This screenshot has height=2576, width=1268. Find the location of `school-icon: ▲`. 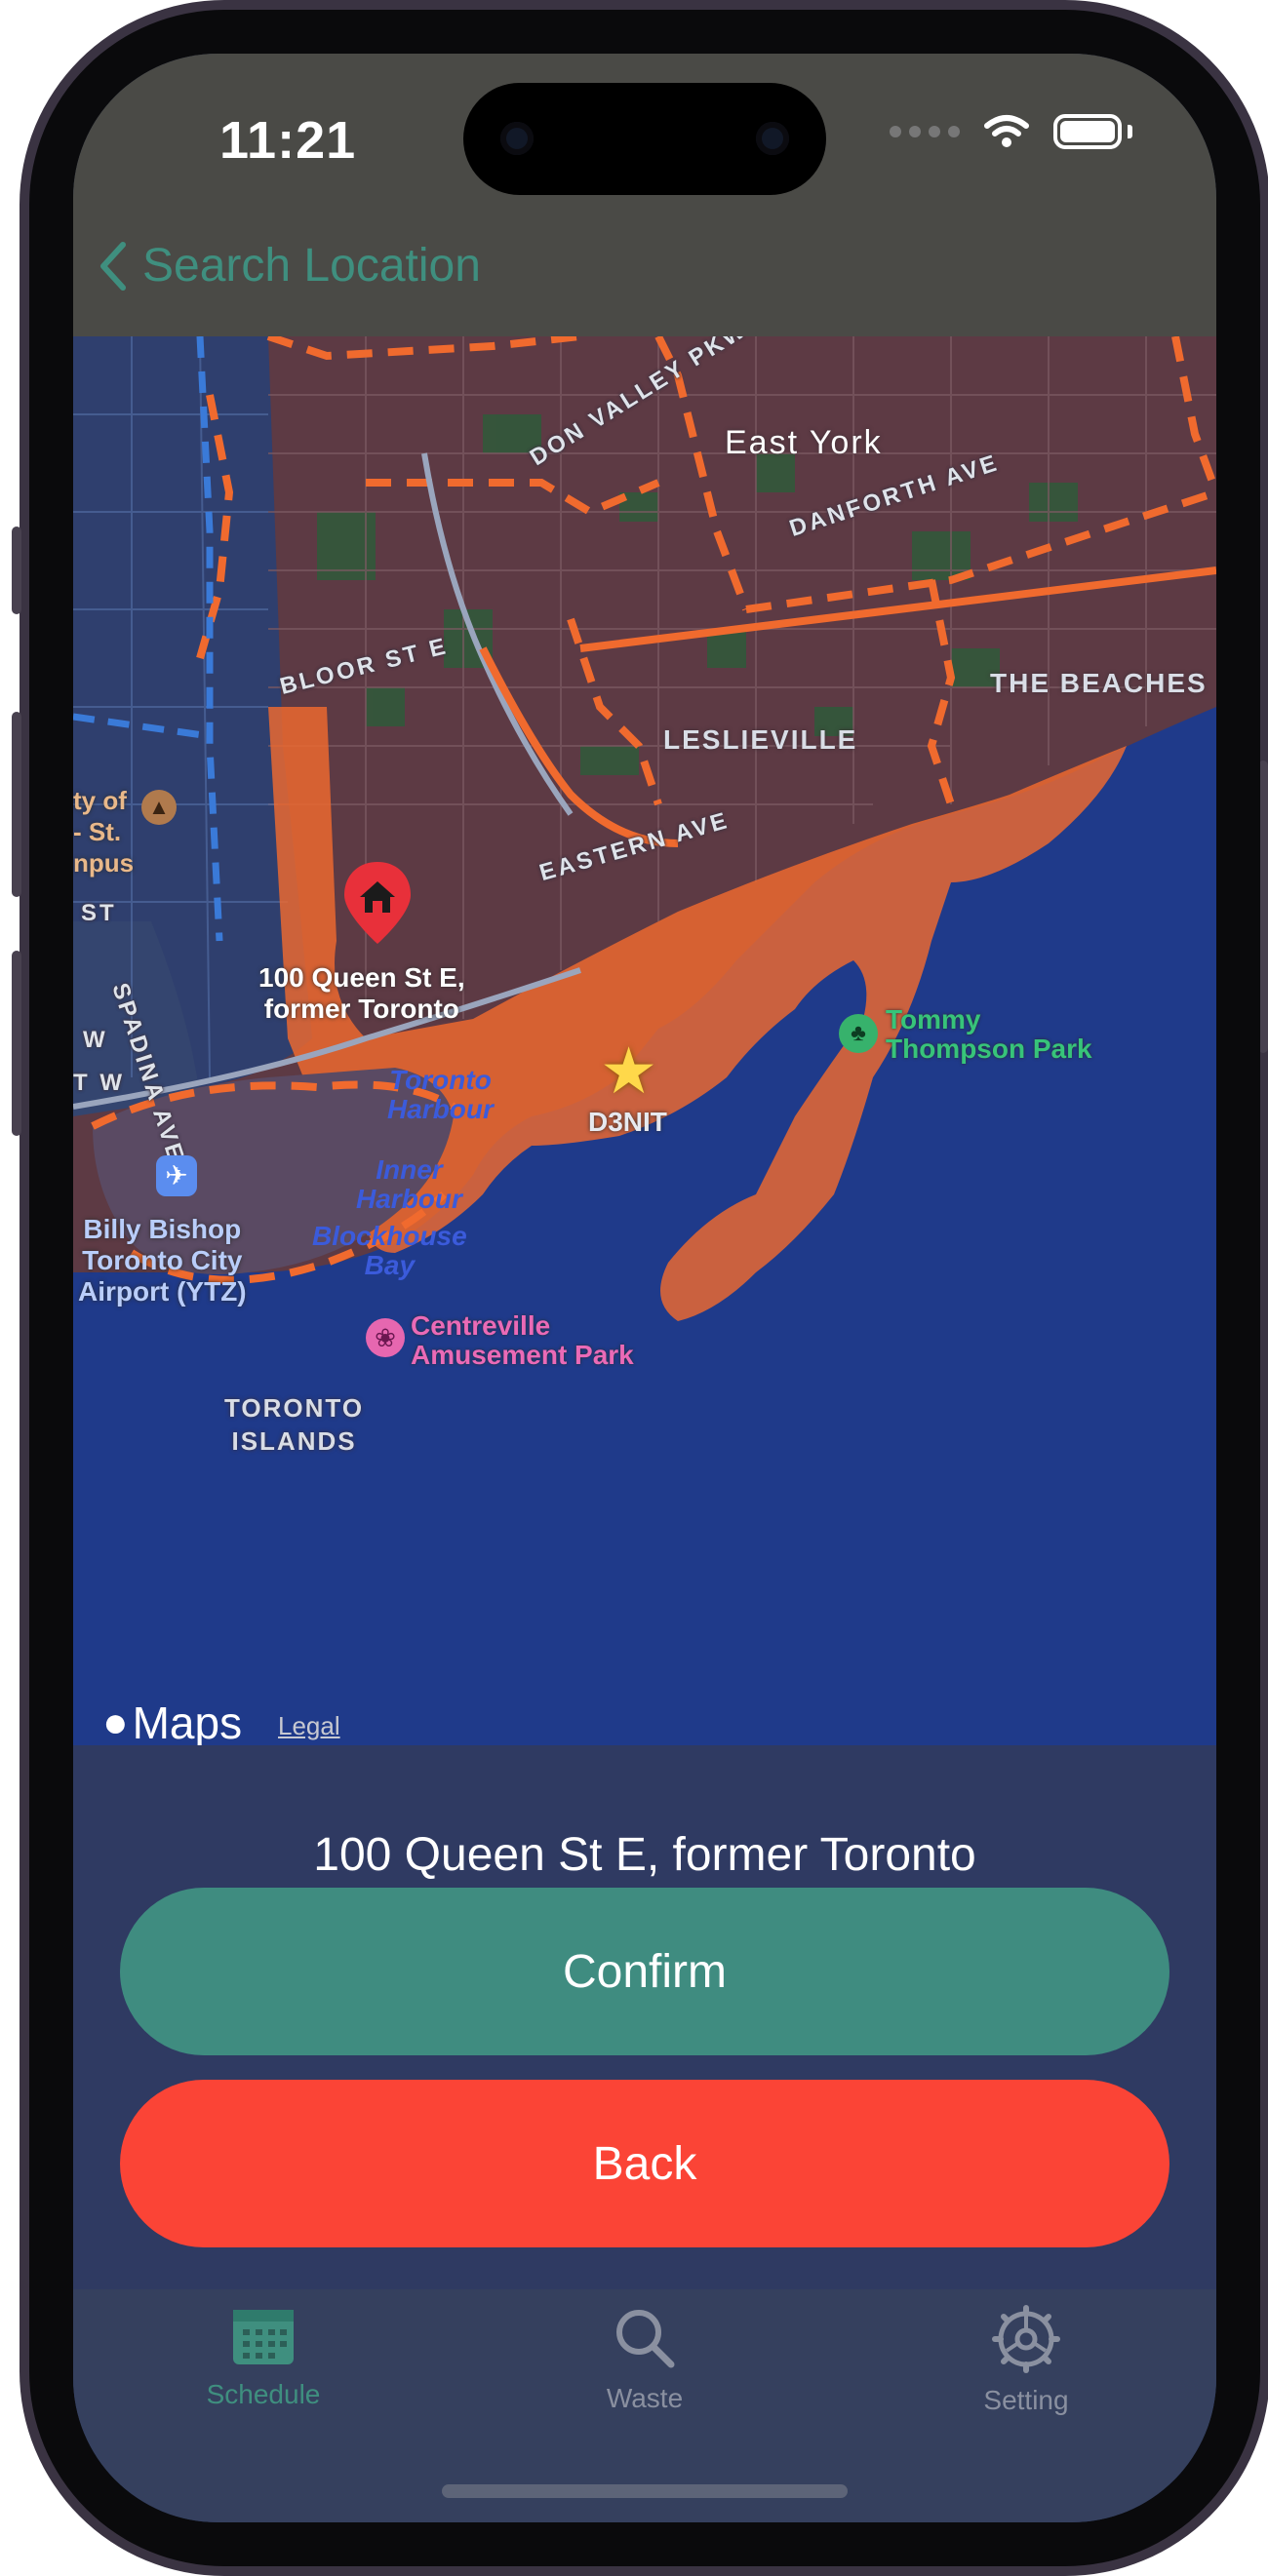

school-icon: ▲ is located at coordinates (159, 807).